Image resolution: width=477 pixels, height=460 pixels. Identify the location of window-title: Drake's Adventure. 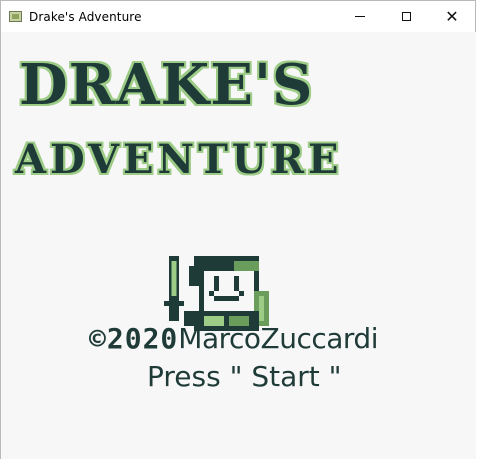
(85, 16).